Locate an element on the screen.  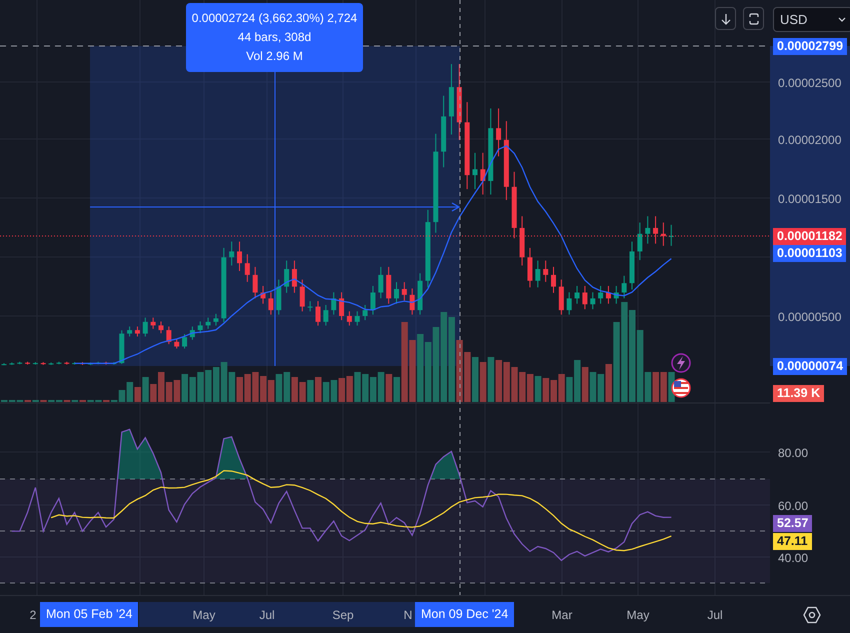
tooltip-text: 0.00002724 (3,662.30%) 2,724 is located at coordinates (275, 18).